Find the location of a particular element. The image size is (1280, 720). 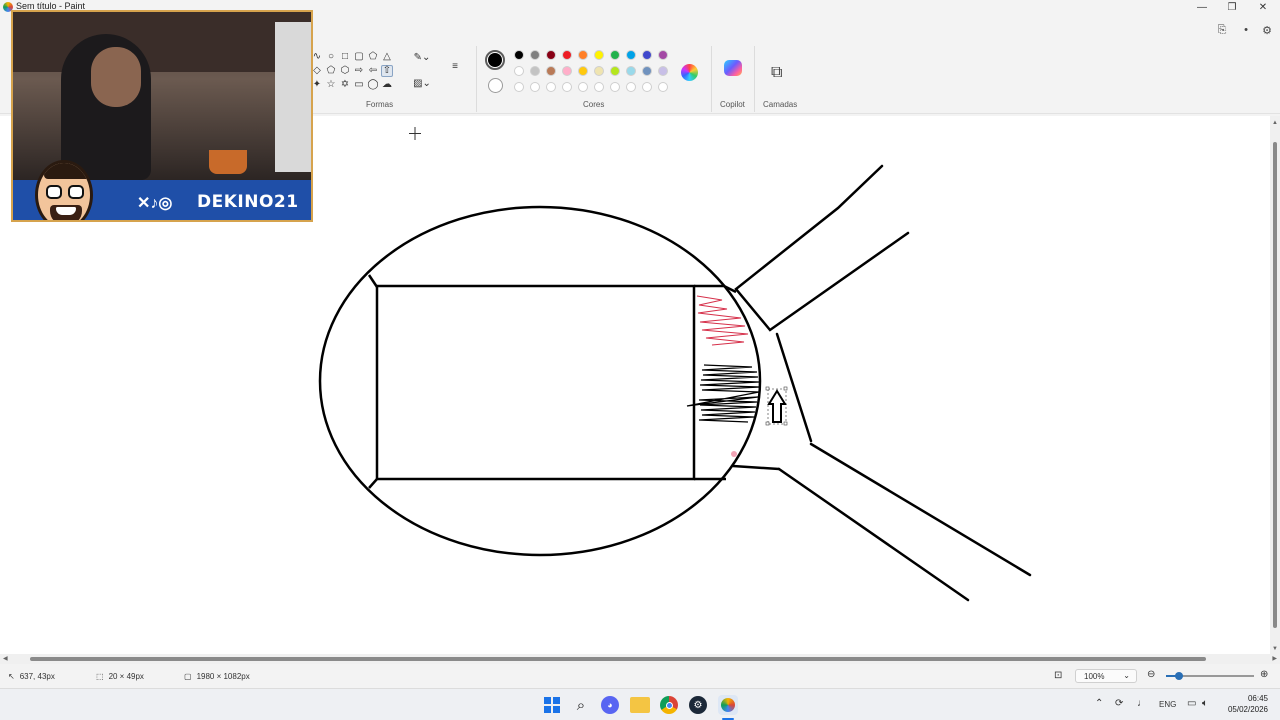

outline-dropdown-icon: ✎⌄ is located at coordinates (422, 58).